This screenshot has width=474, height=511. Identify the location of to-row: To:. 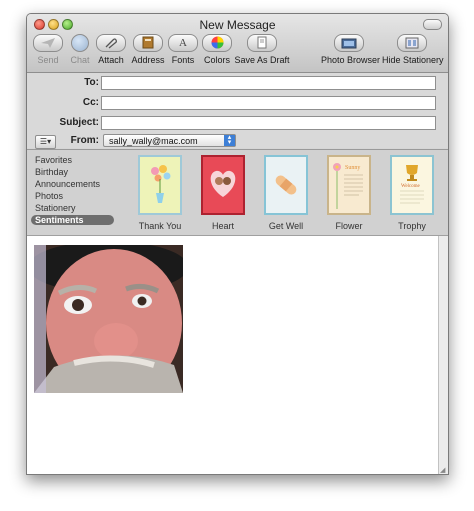
(237, 84).